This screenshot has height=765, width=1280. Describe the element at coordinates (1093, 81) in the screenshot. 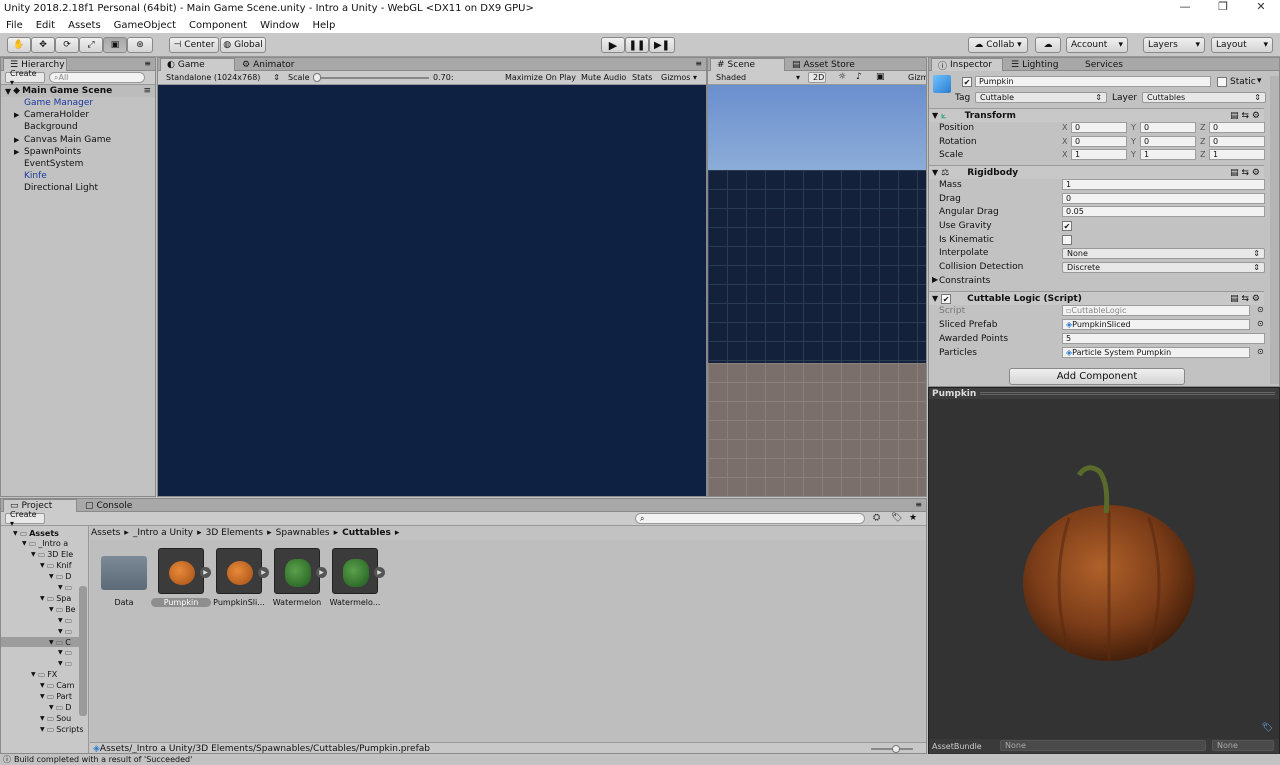

I see `object-name-field: Pumpkin` at that location.